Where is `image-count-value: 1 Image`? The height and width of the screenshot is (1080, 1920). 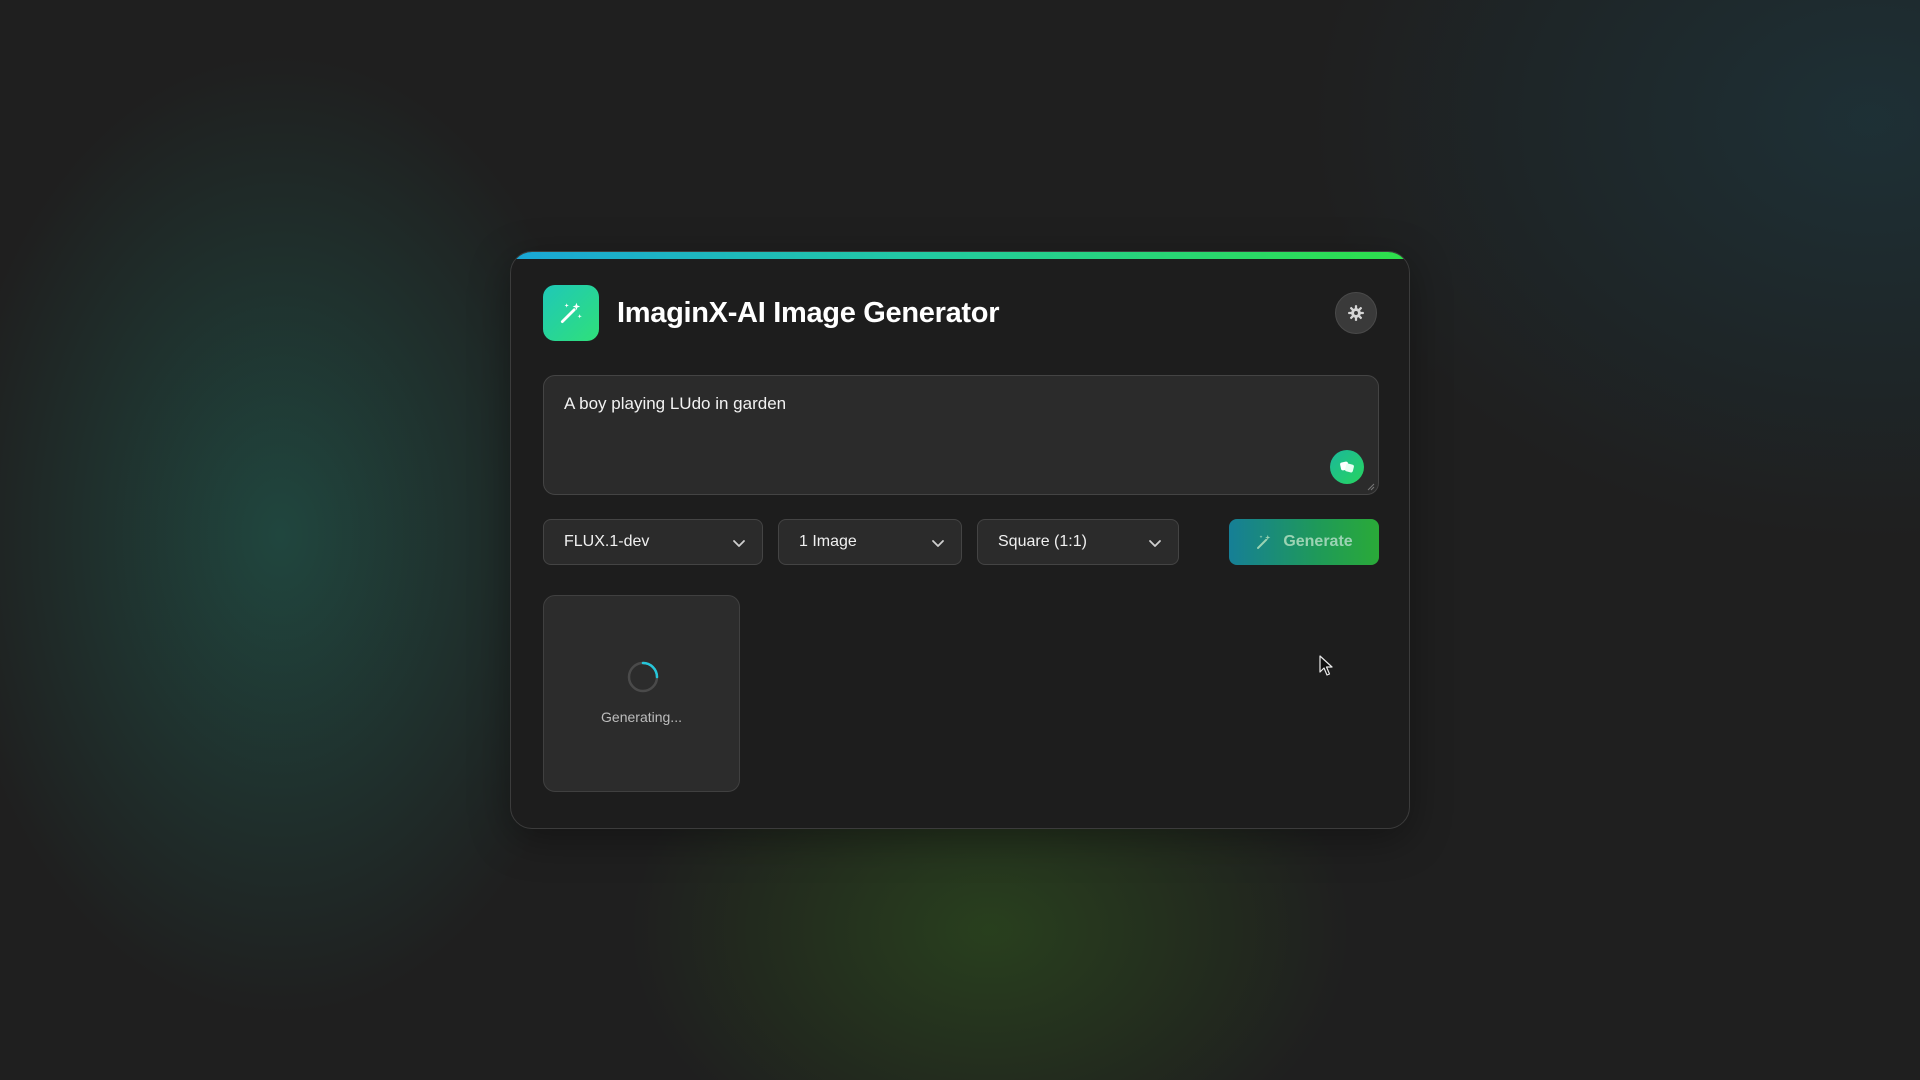 image-count-value: 1 Image is located at coordinates (828, 541).